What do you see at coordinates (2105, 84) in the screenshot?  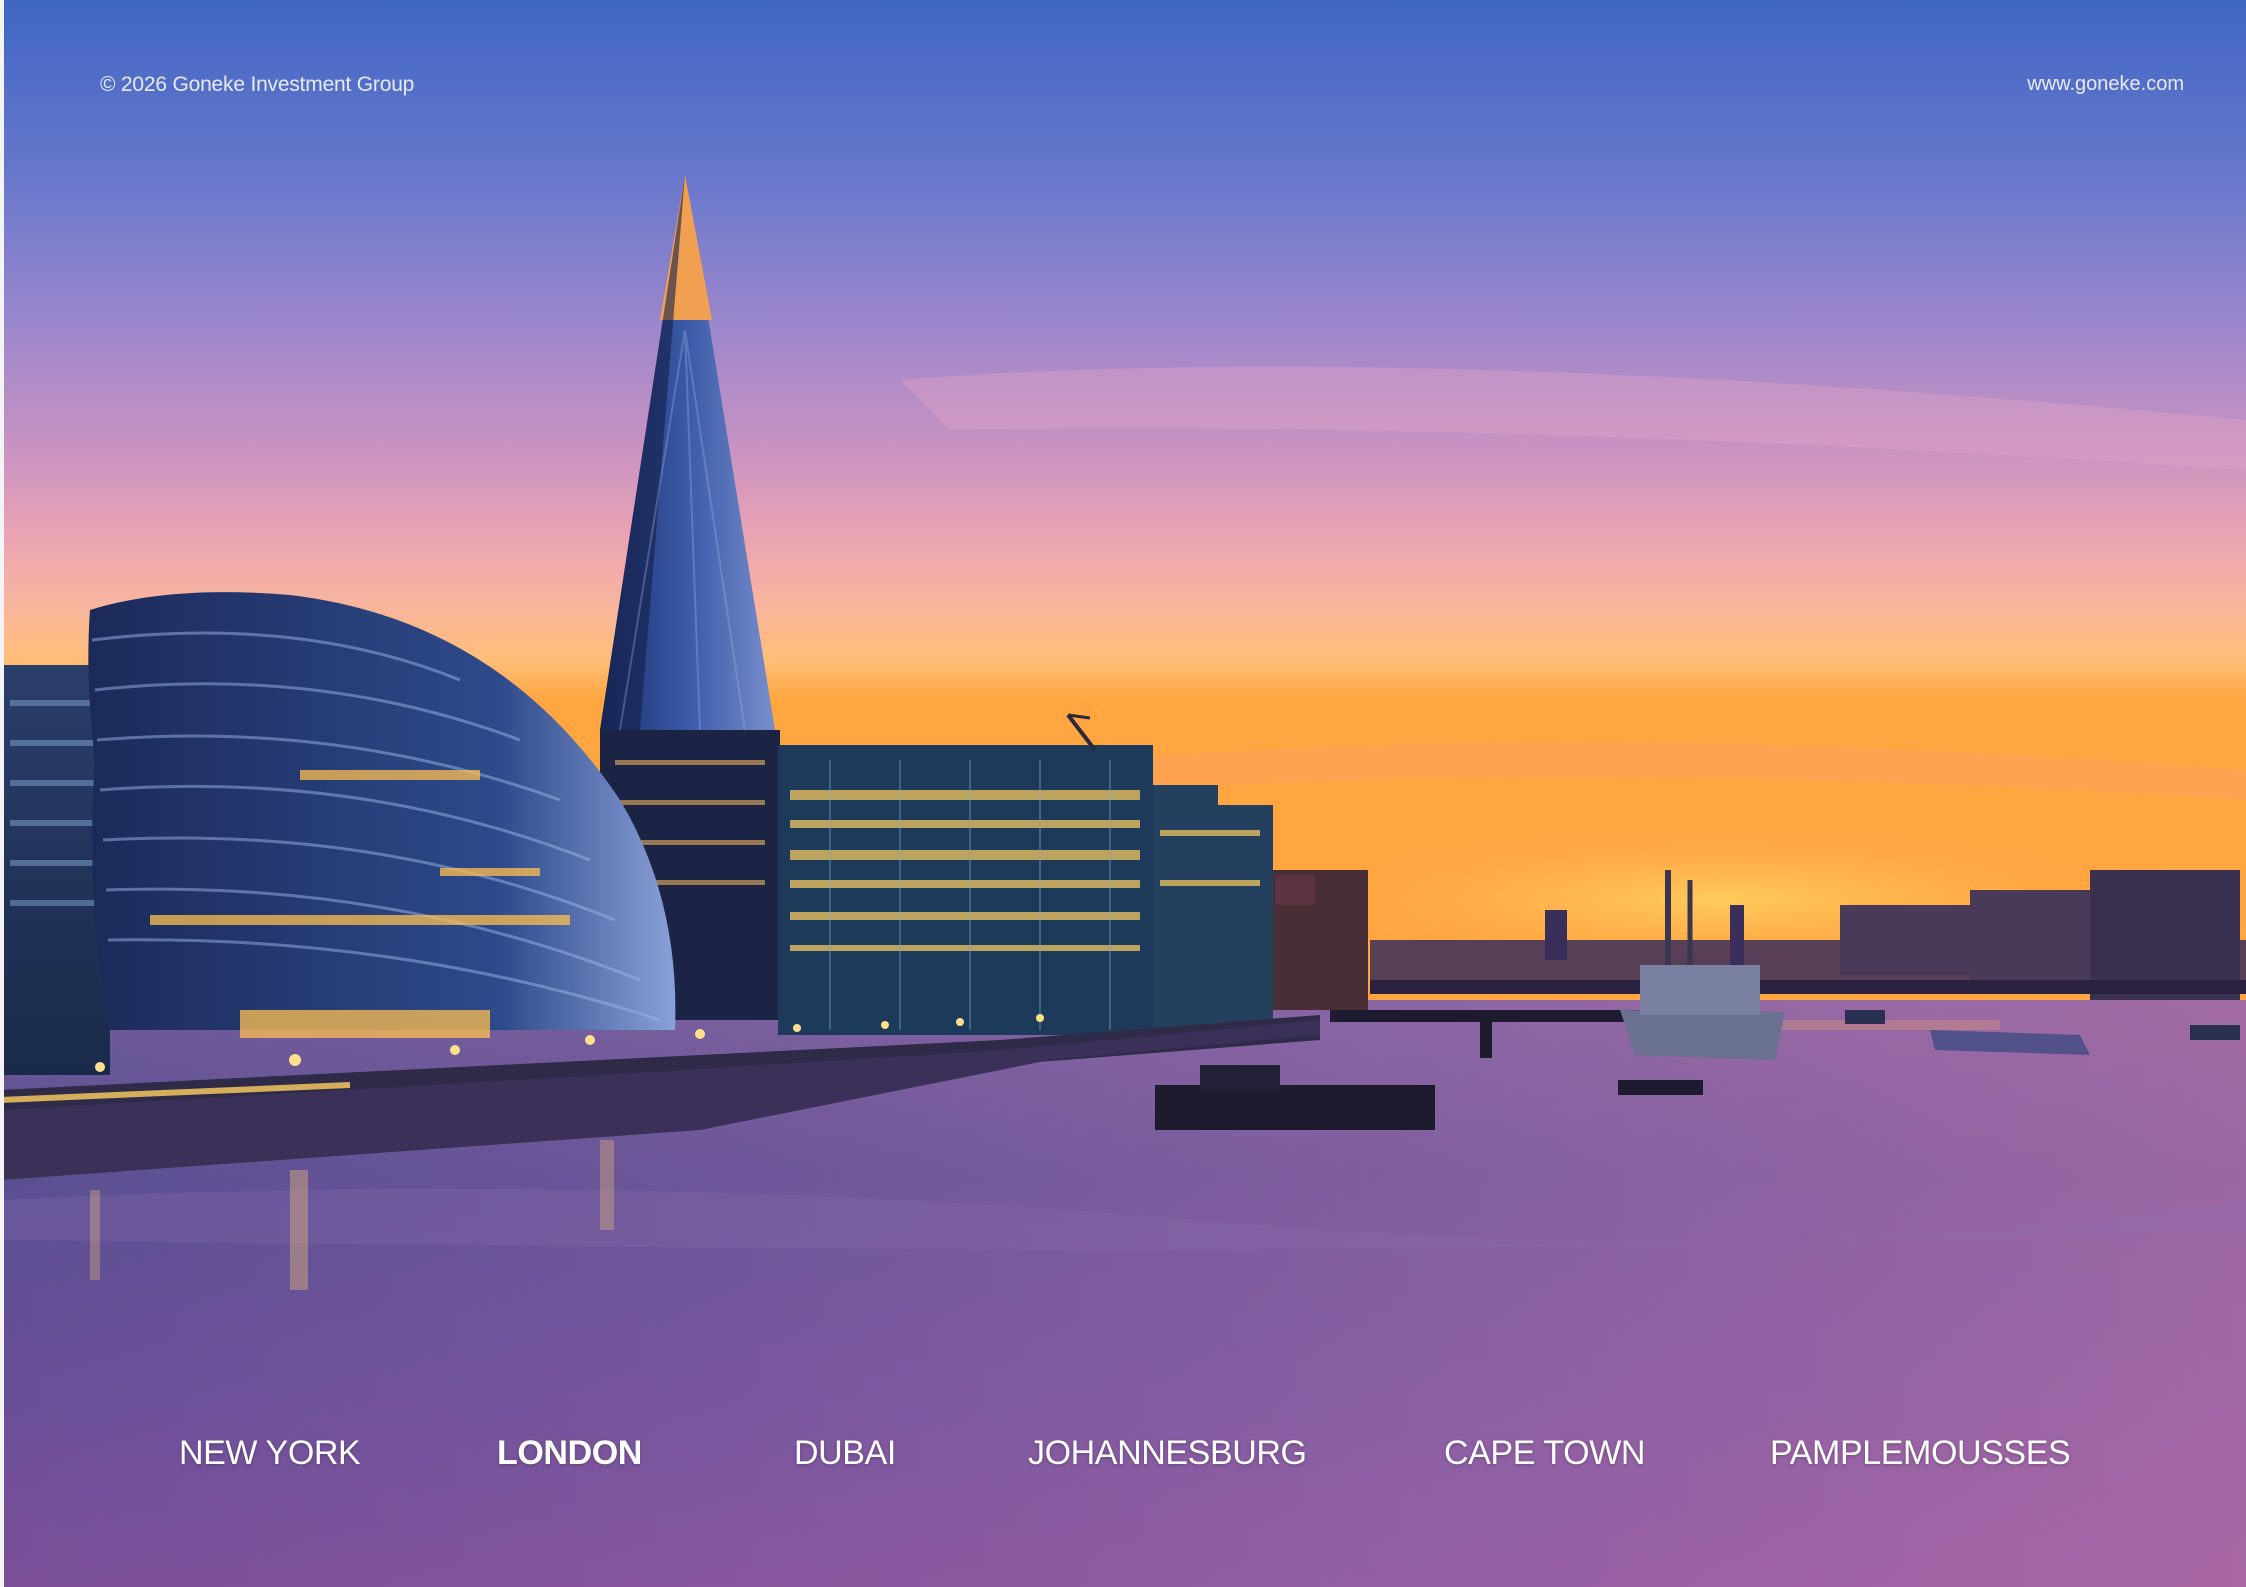 I see `website-link: www.goneke.com` at bounding box center [2105, 84].